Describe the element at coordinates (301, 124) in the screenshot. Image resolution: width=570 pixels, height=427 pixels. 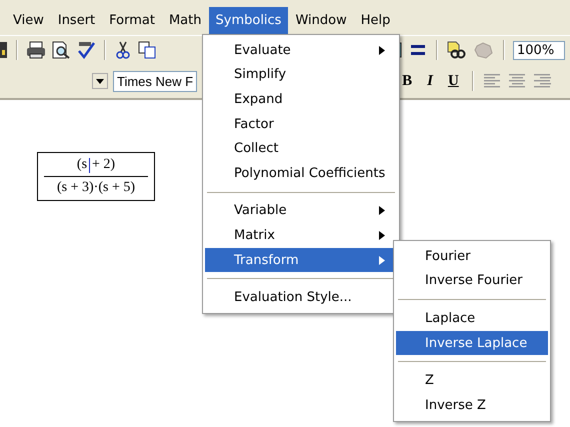
I see `menu-item: Factor` at that location.